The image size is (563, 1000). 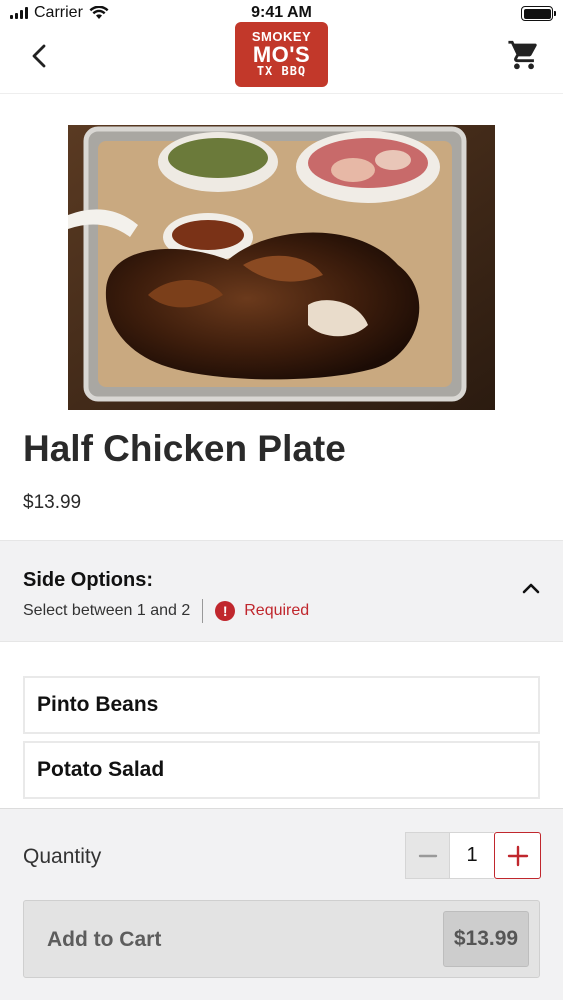 I want to click on side-option-label: Pinto Beans, so click(x=98, y=704).